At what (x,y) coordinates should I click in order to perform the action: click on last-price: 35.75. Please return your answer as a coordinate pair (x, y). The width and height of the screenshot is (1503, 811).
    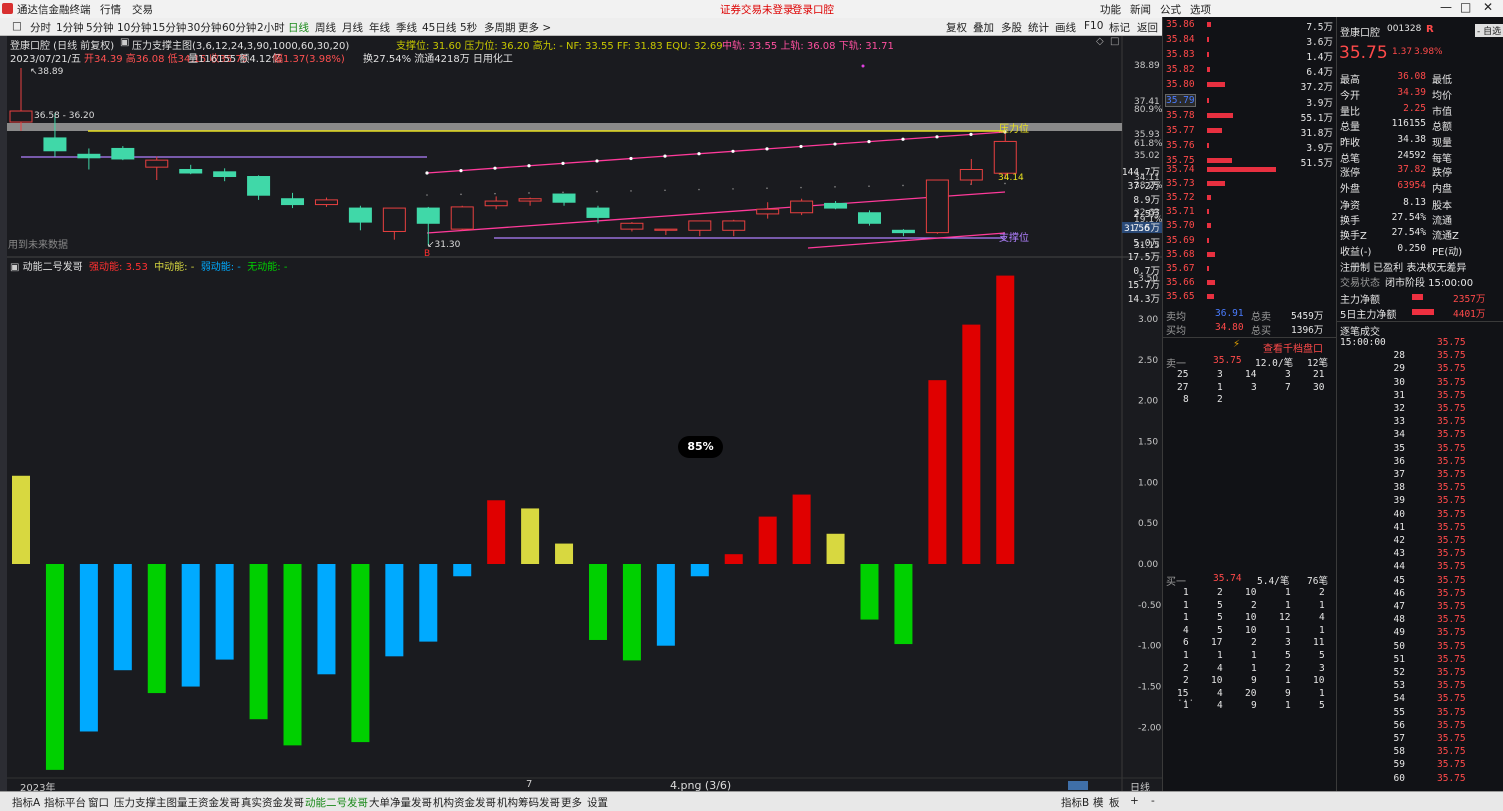
    Looking at the image, I should click on (1363, 53).